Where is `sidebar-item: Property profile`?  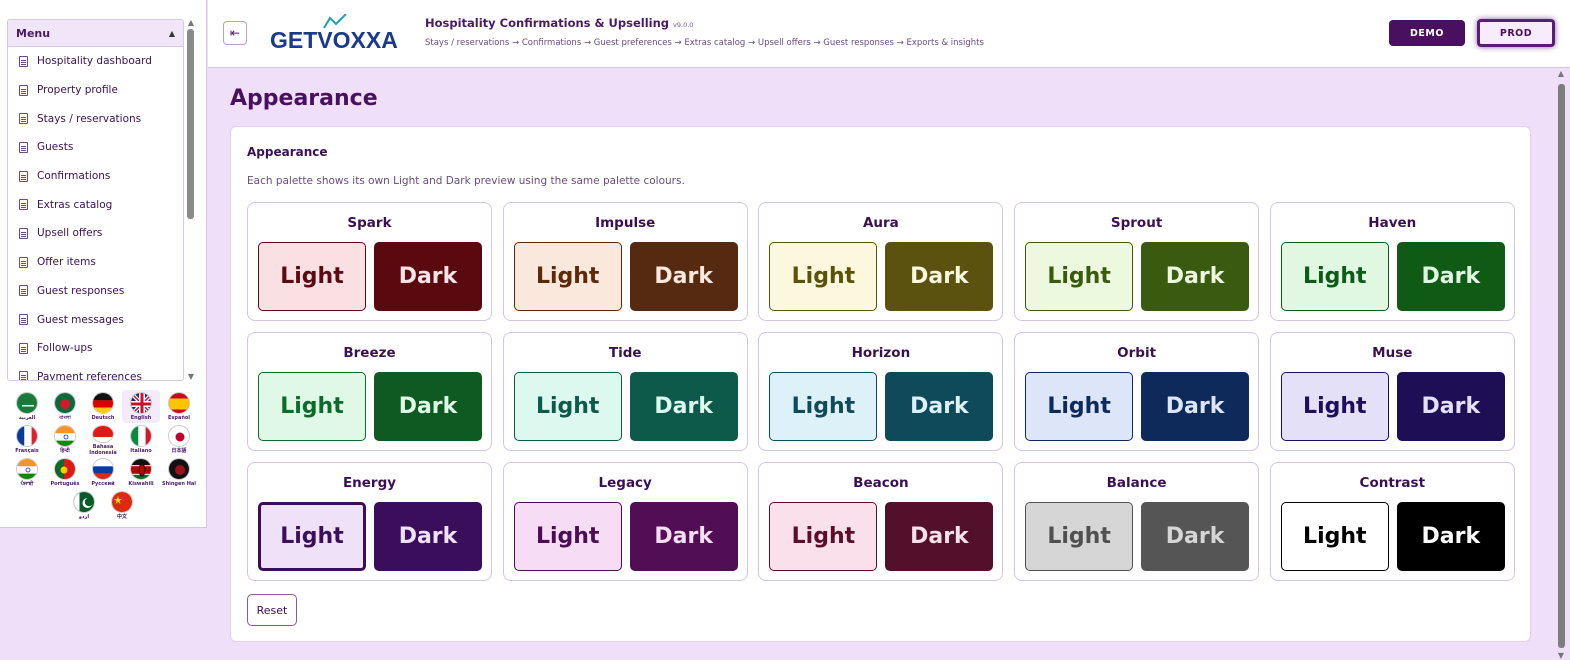
sidebar-item: Property profile is located at coordinates (95, 90).